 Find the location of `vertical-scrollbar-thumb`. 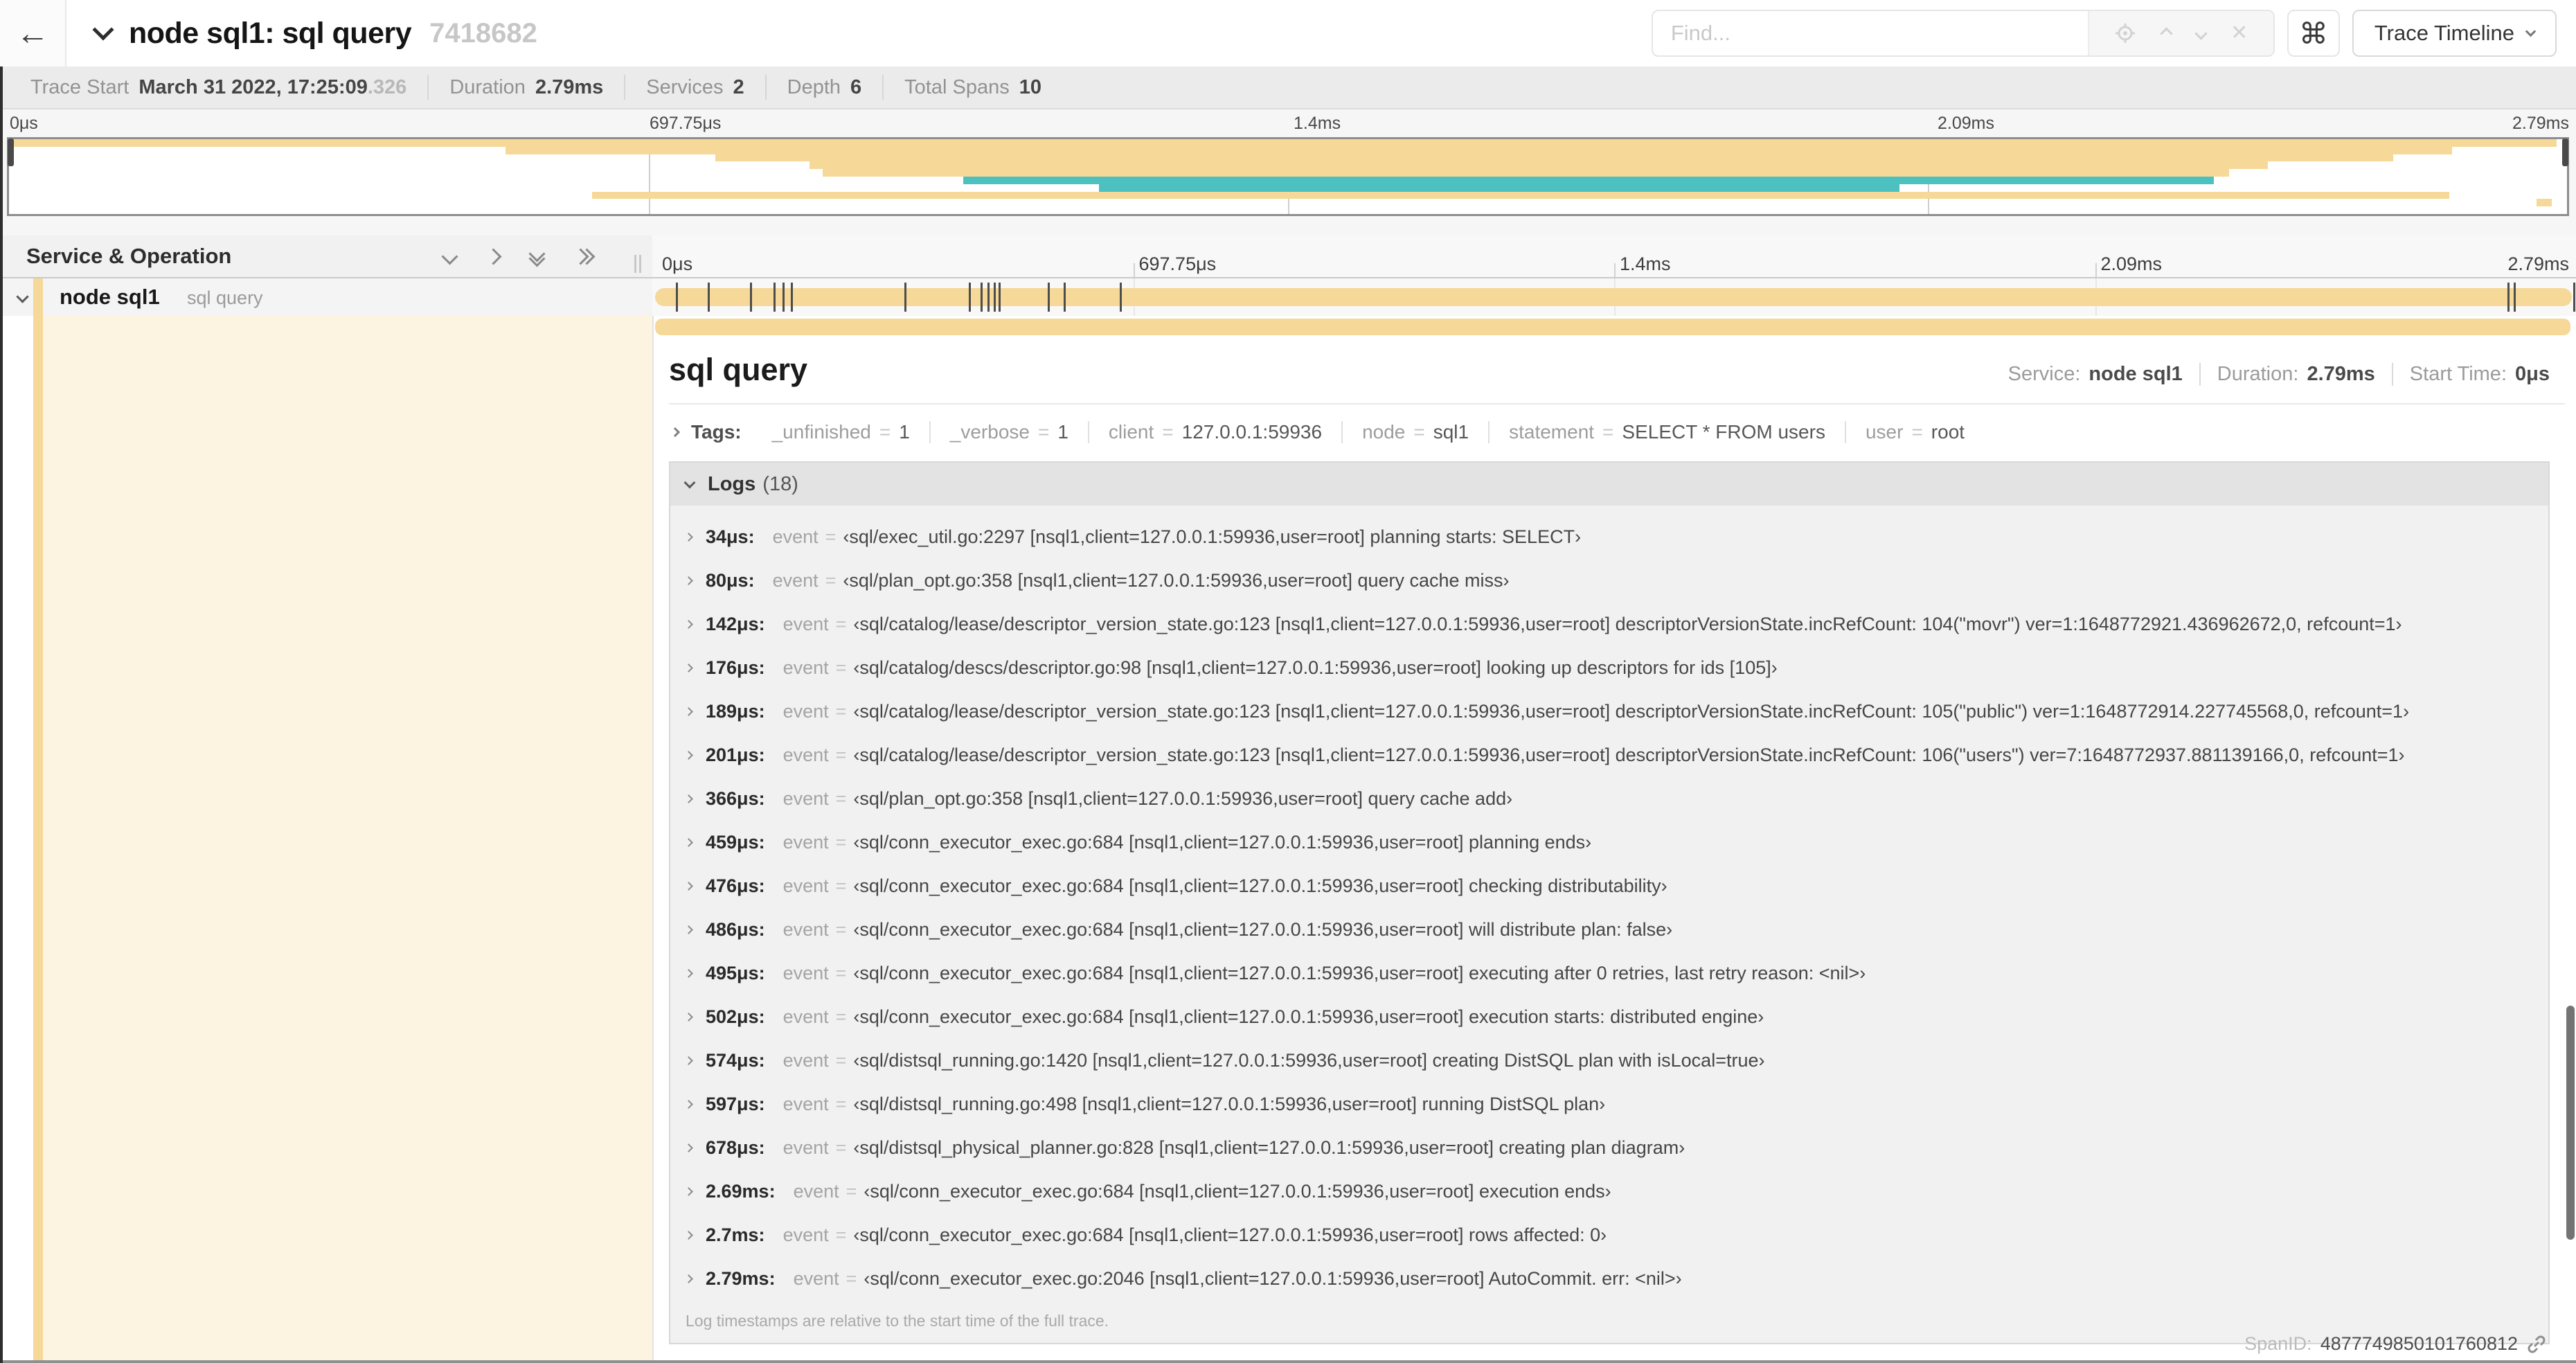

vertical-scrollbar-thumb is located at coordinates (2570, 1123).